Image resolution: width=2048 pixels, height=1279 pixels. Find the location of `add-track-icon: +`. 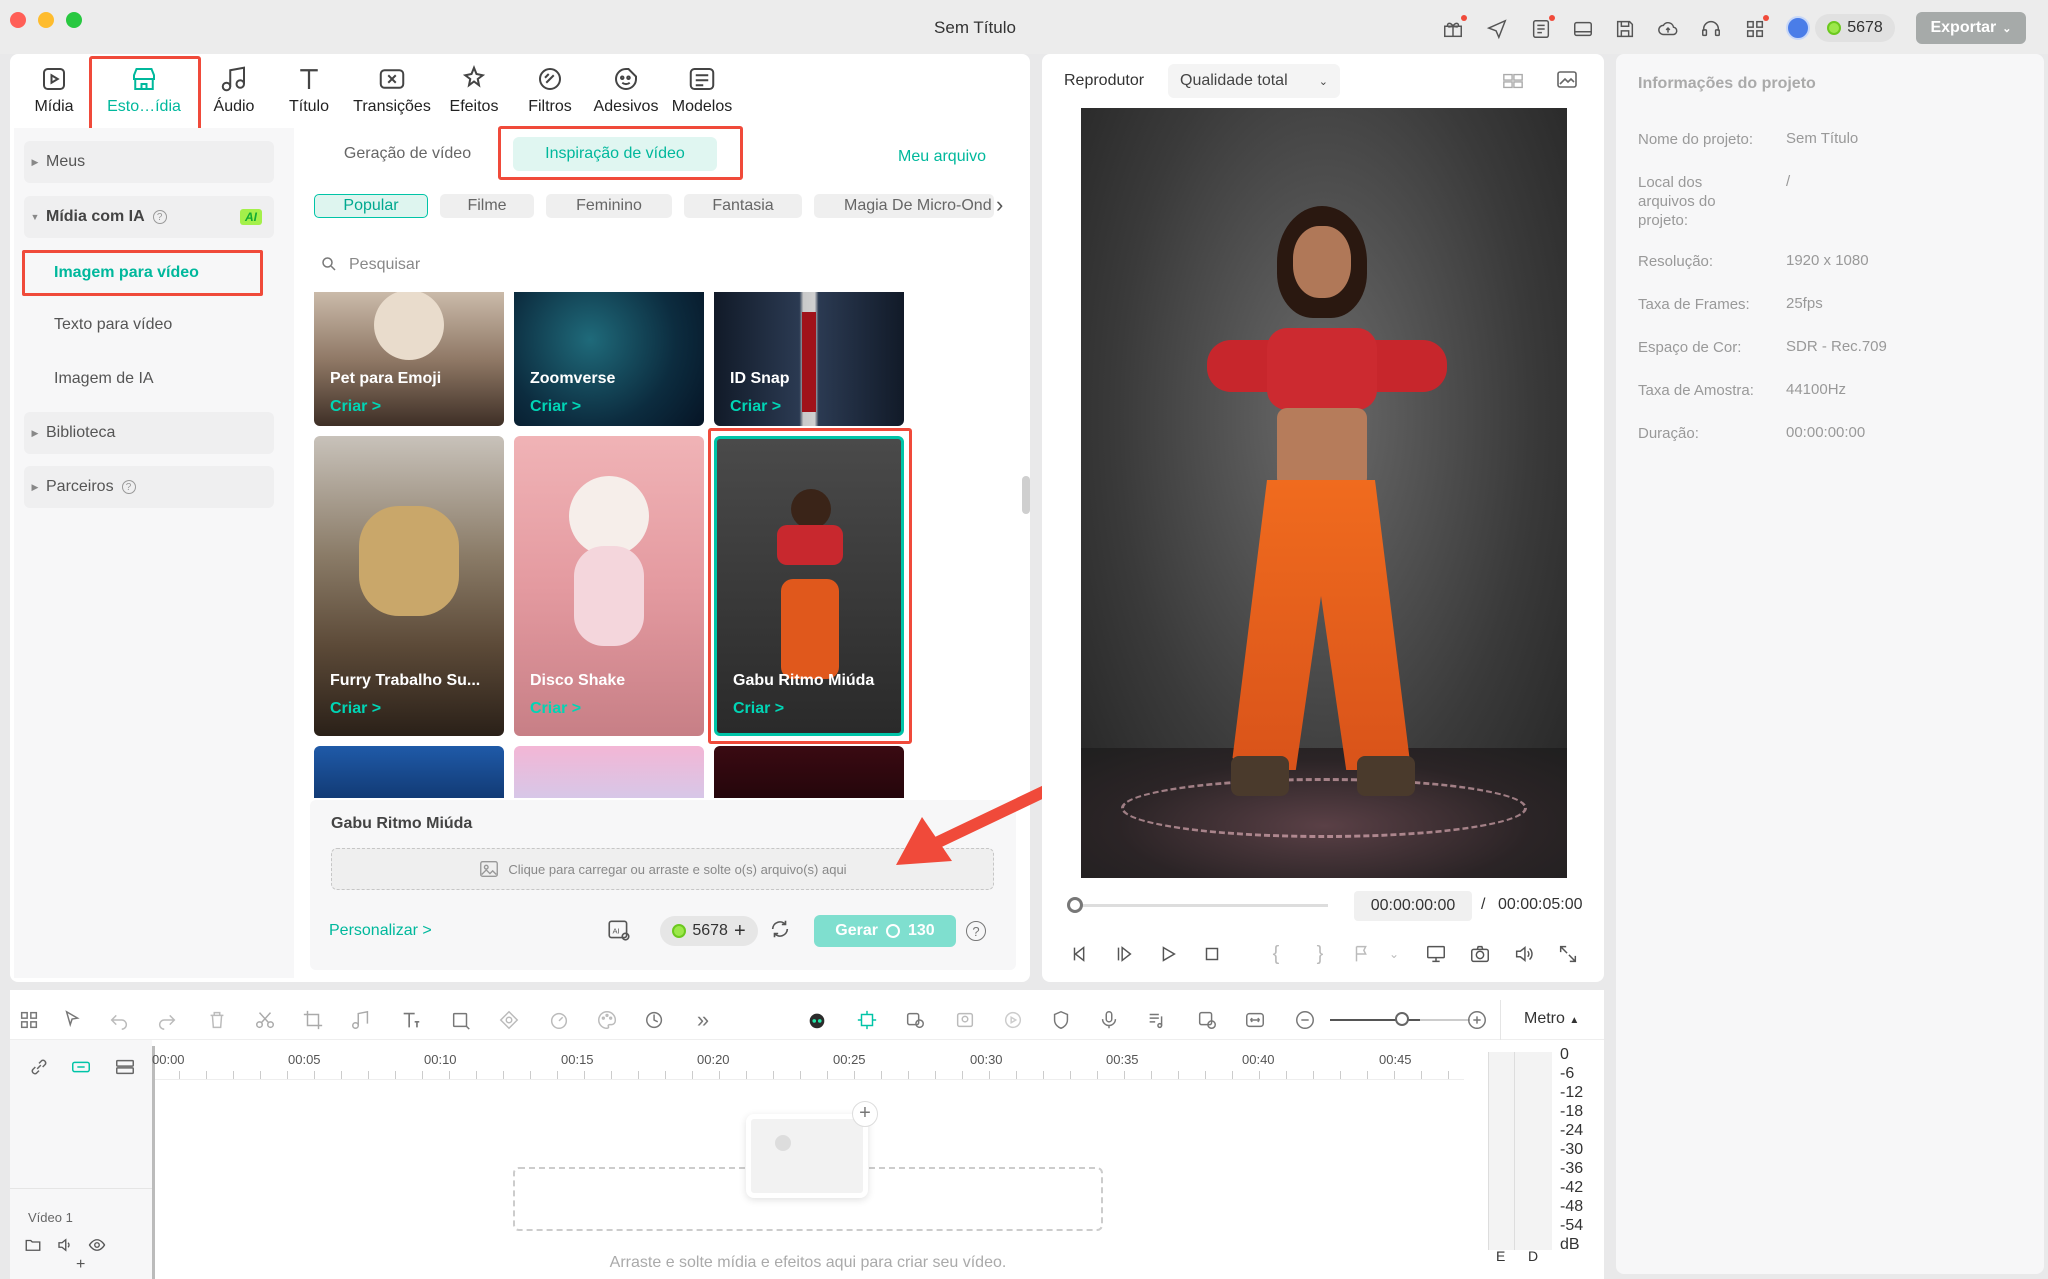

add-track-icon: + is located at coordinates (80, 1265).